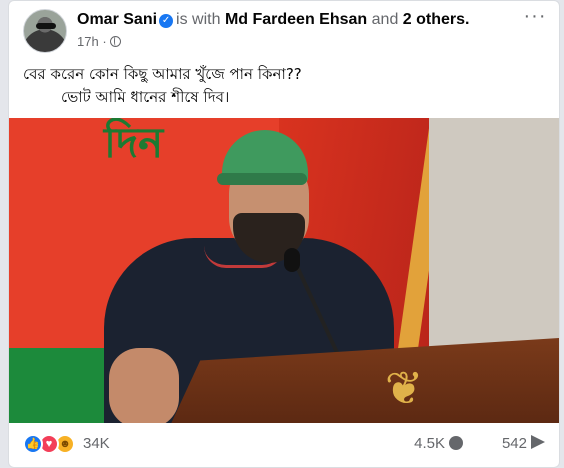 This screenshot has width=564, height=468. I want to click on avatar, so click(45, 31).